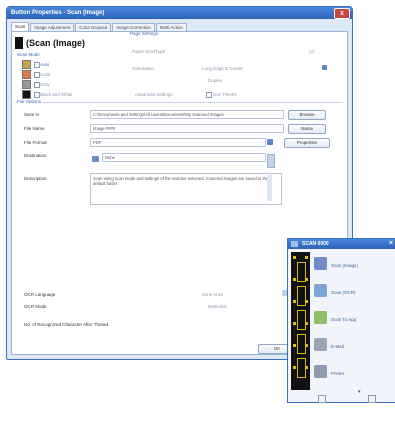 This screenshot has height=422, width=395. I want to click on ocr-detection-label: Detection, so click(218, 306).